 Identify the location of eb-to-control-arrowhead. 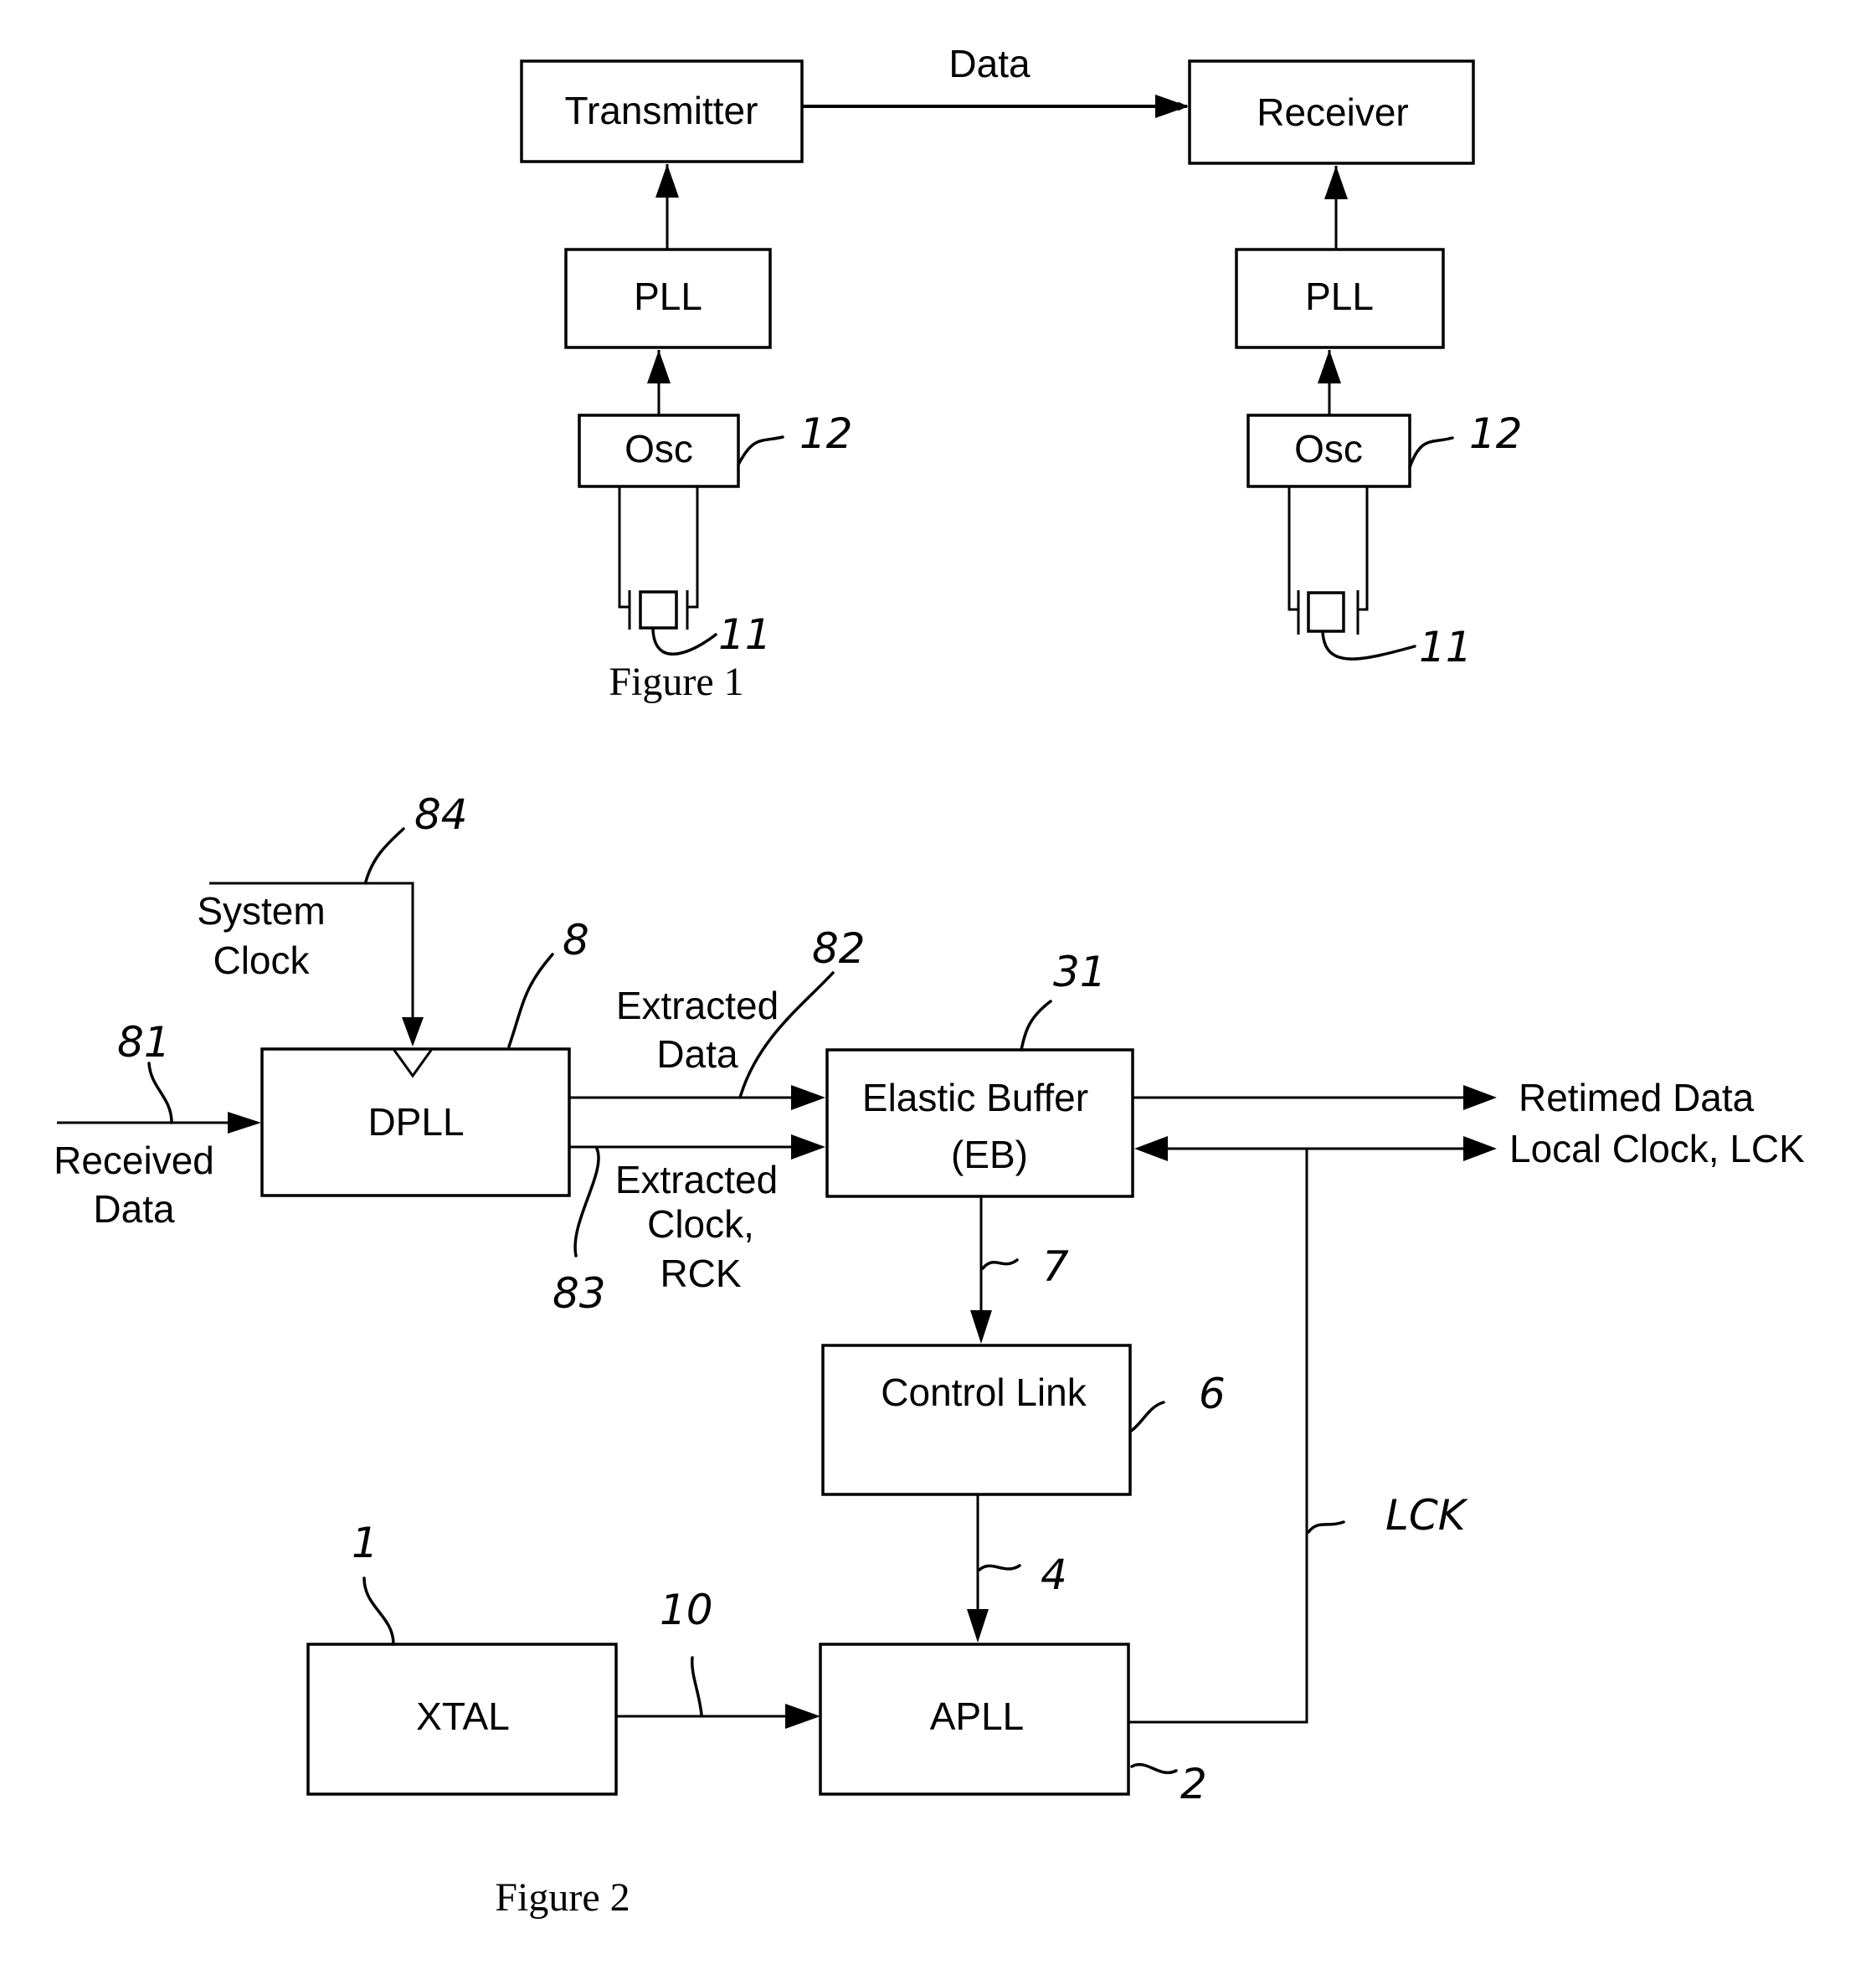
(981, 1327).